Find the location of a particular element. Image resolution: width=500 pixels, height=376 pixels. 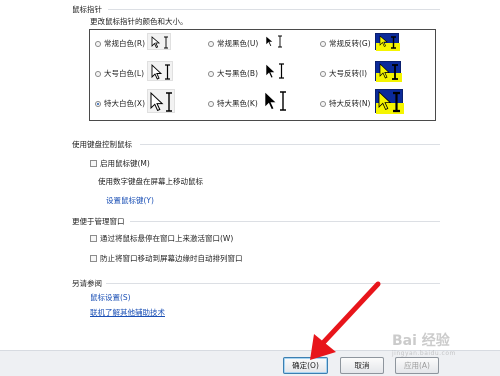

option-large-black: 大号黑色(B) is located at coordinates (233, 73).